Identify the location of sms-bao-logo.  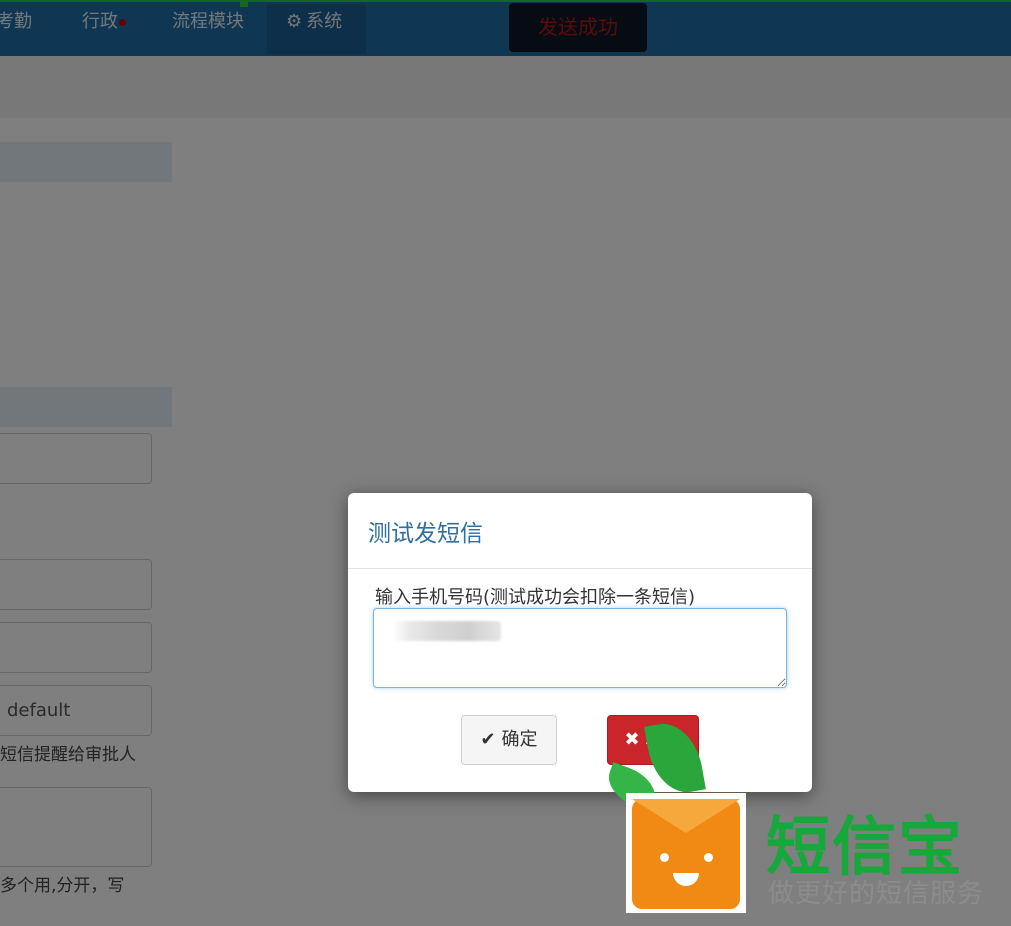
(686, 853).